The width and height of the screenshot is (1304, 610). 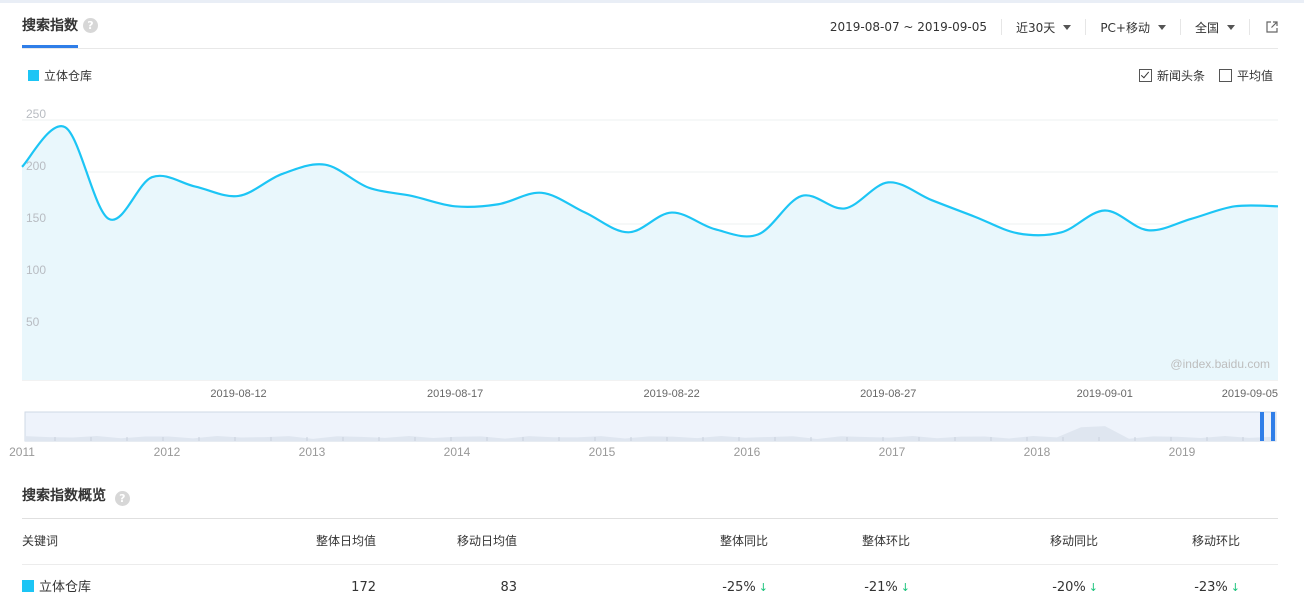 What do you see at coordinates (1273, 426) in the screenshot?
I see `slider-handle-right` at bounding box center [1273, 426].